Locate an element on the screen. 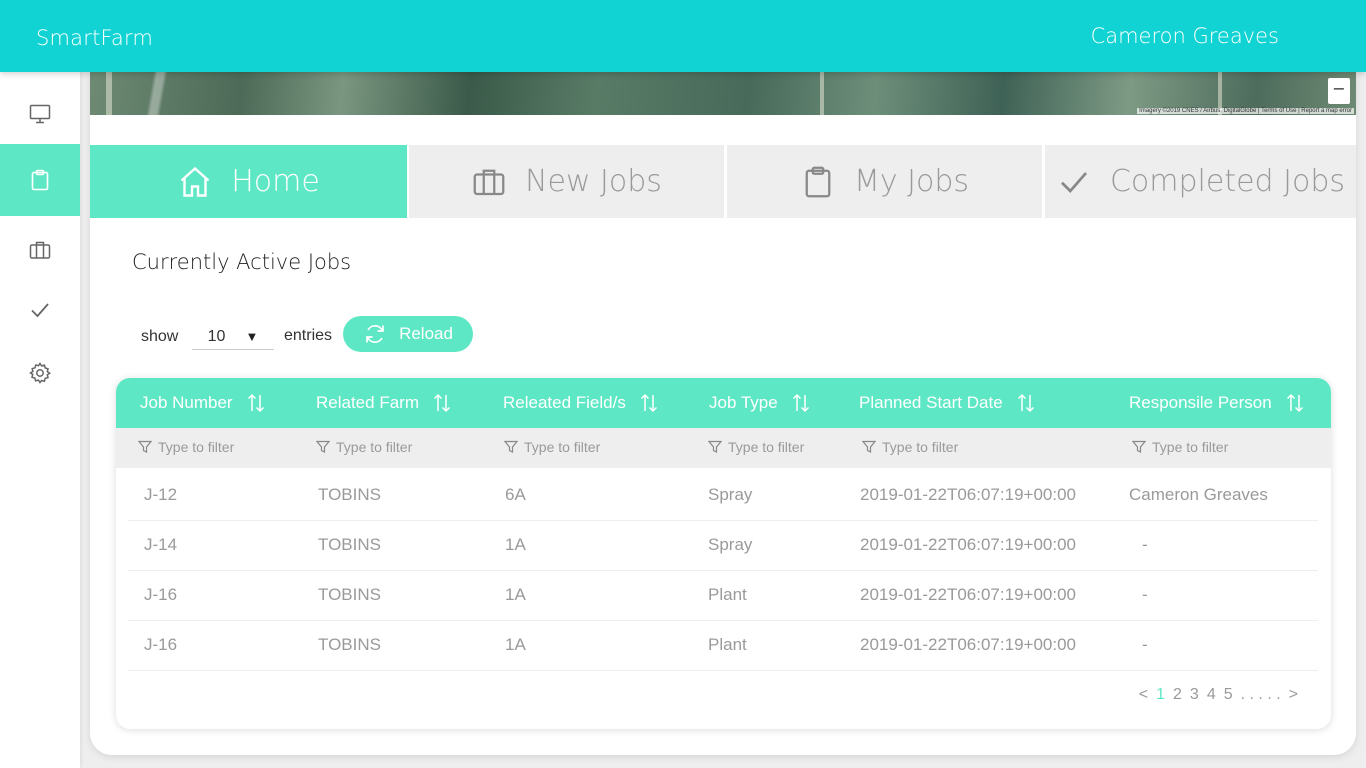  filter-responsible-person is located at coordinates (1202, 447).